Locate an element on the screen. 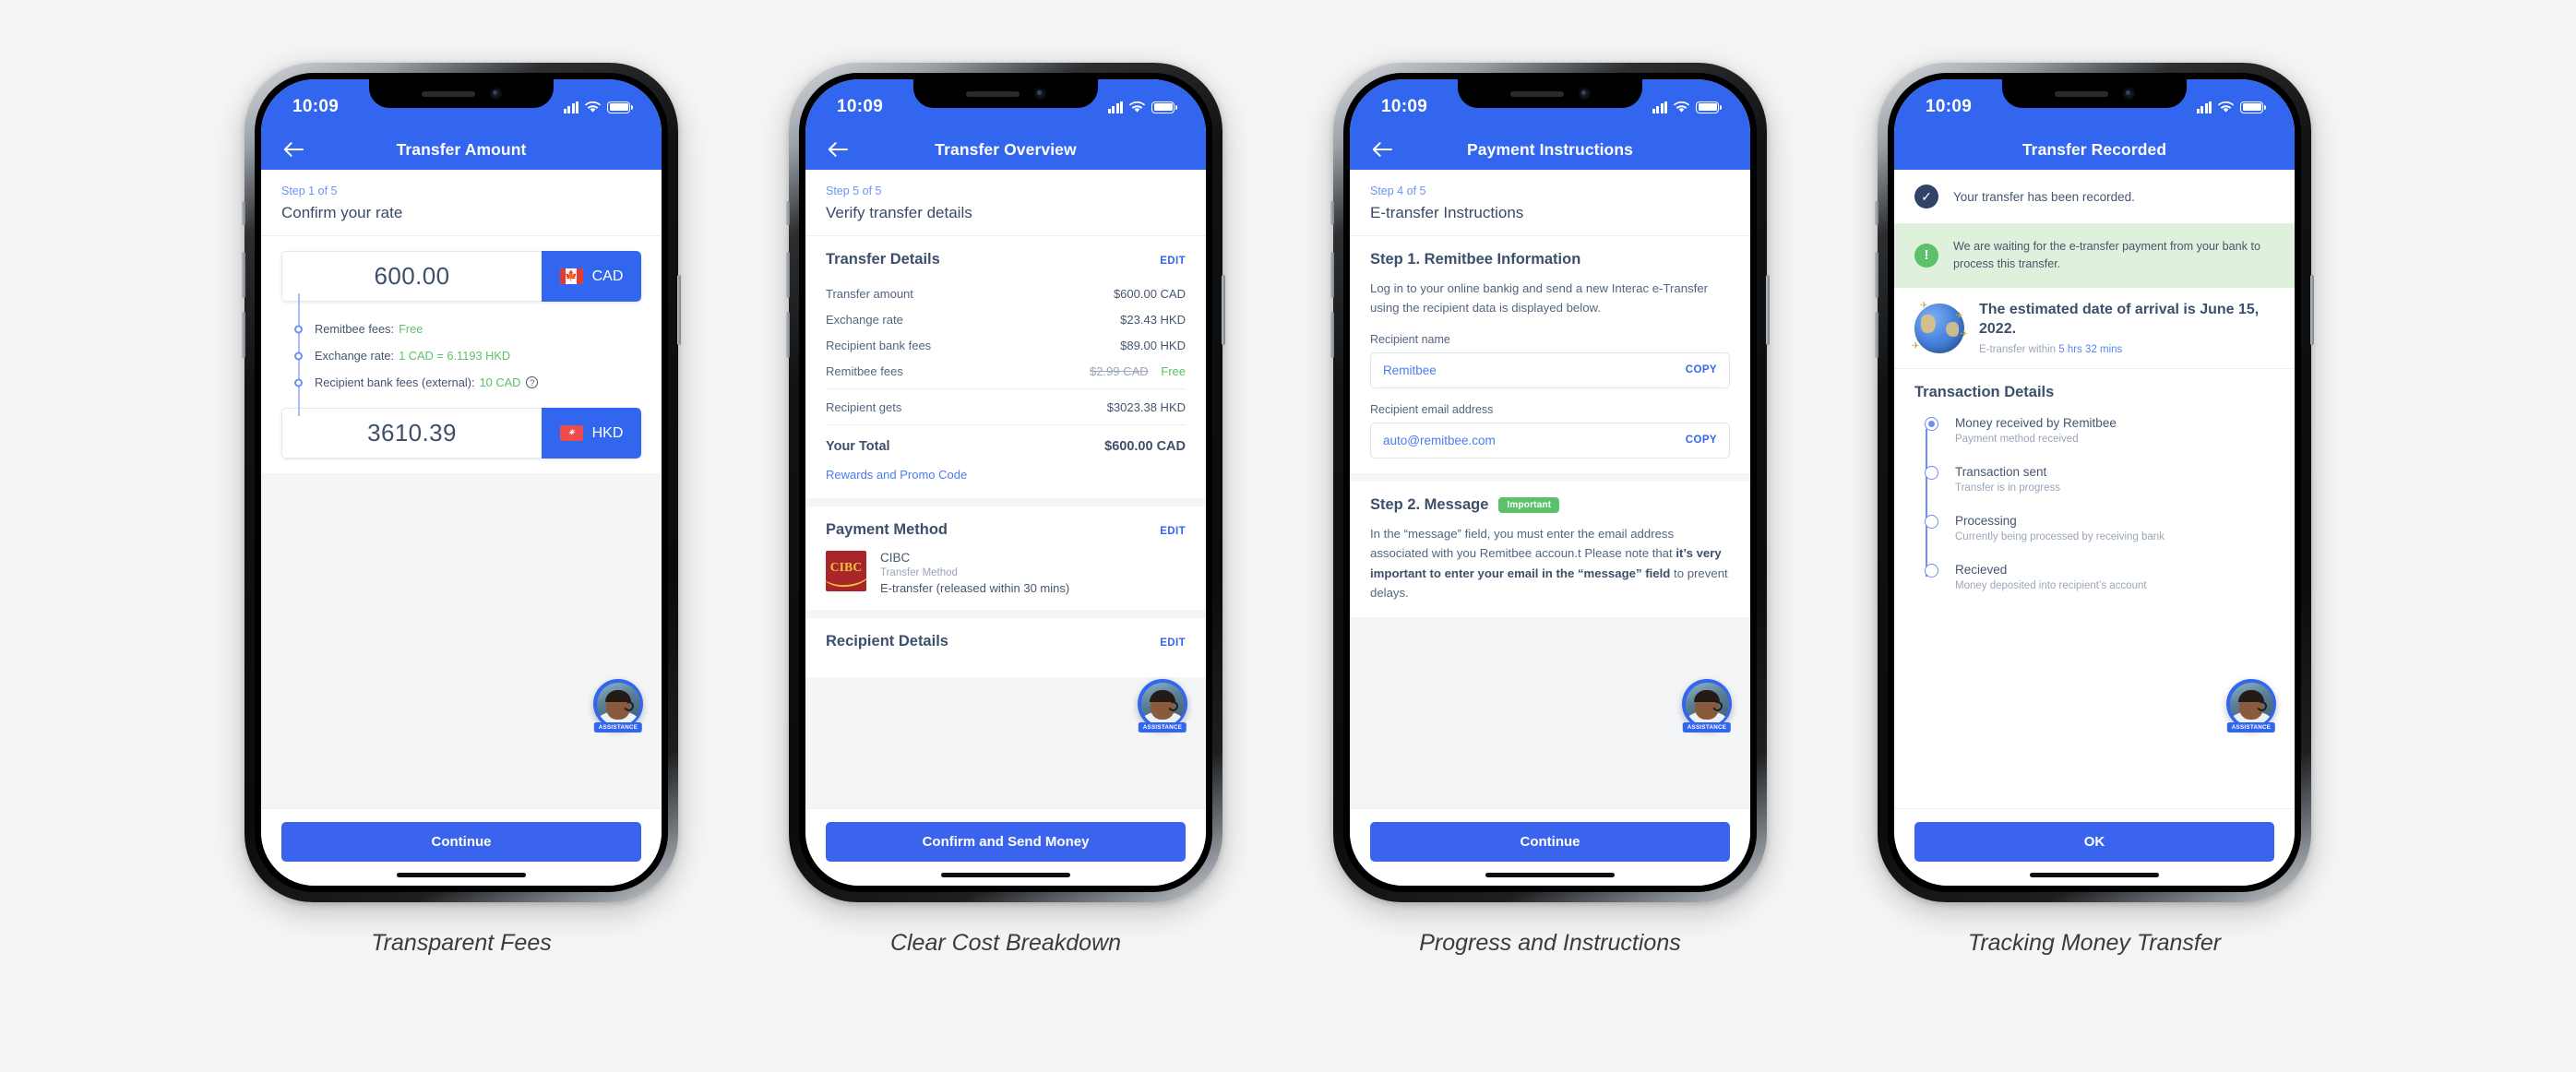 The height and width of the screenshot is (1072, 2576). front-camera-icon is located at coordinates (2128, 94).